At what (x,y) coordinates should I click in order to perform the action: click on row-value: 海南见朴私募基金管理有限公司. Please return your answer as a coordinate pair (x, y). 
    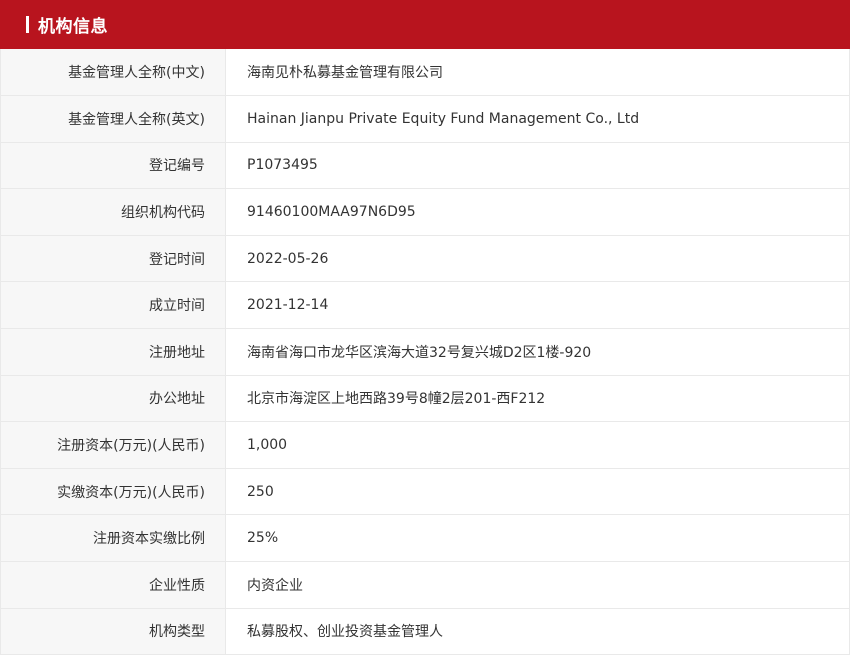
    Looking at the image, I should click on (537, 73).